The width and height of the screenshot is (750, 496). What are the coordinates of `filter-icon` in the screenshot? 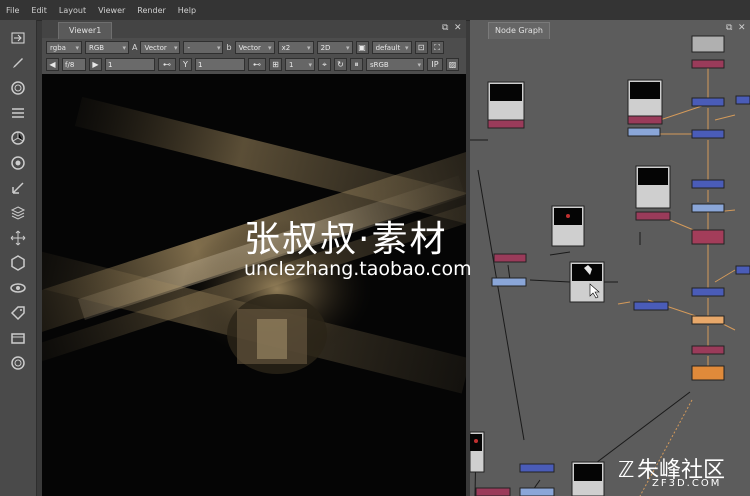 It's located at (18, 163).